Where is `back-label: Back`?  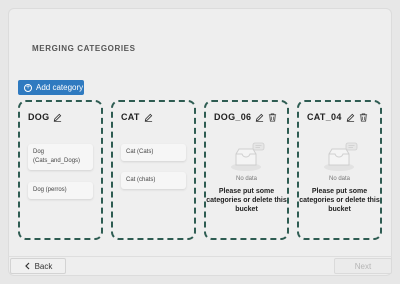
back-label: Back is located at coordinates (43, 266).